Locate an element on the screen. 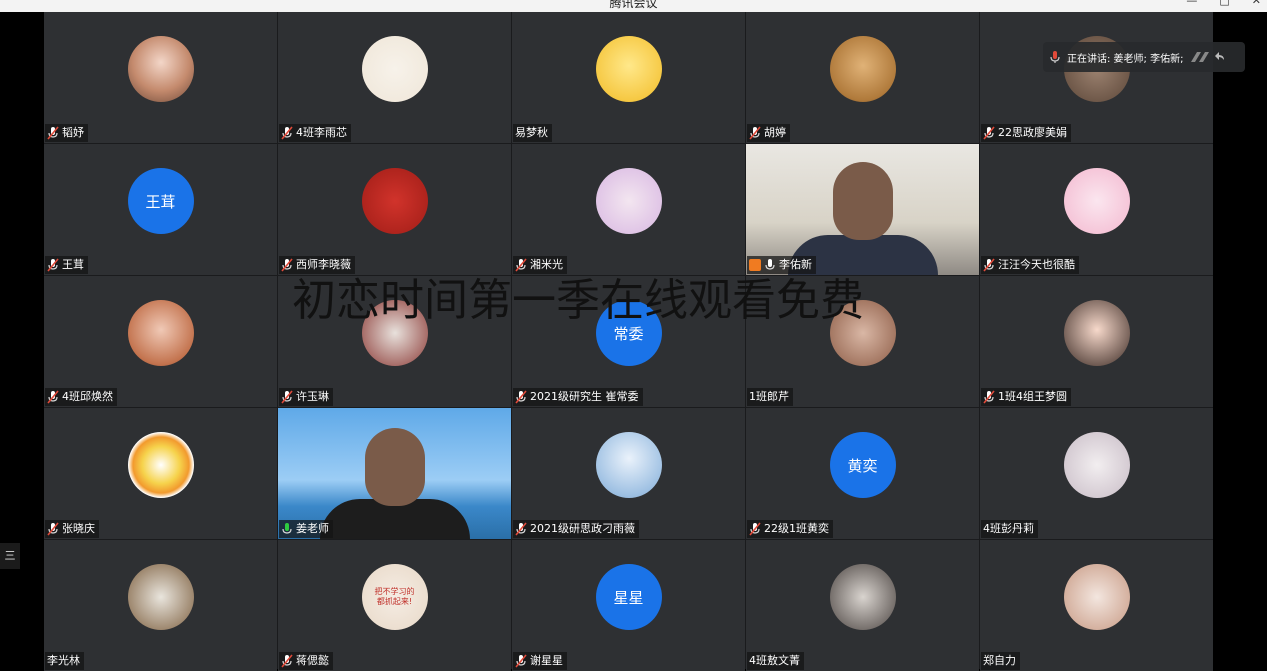  participant-name: 张晓庆 is located at coordinates (78, 528).